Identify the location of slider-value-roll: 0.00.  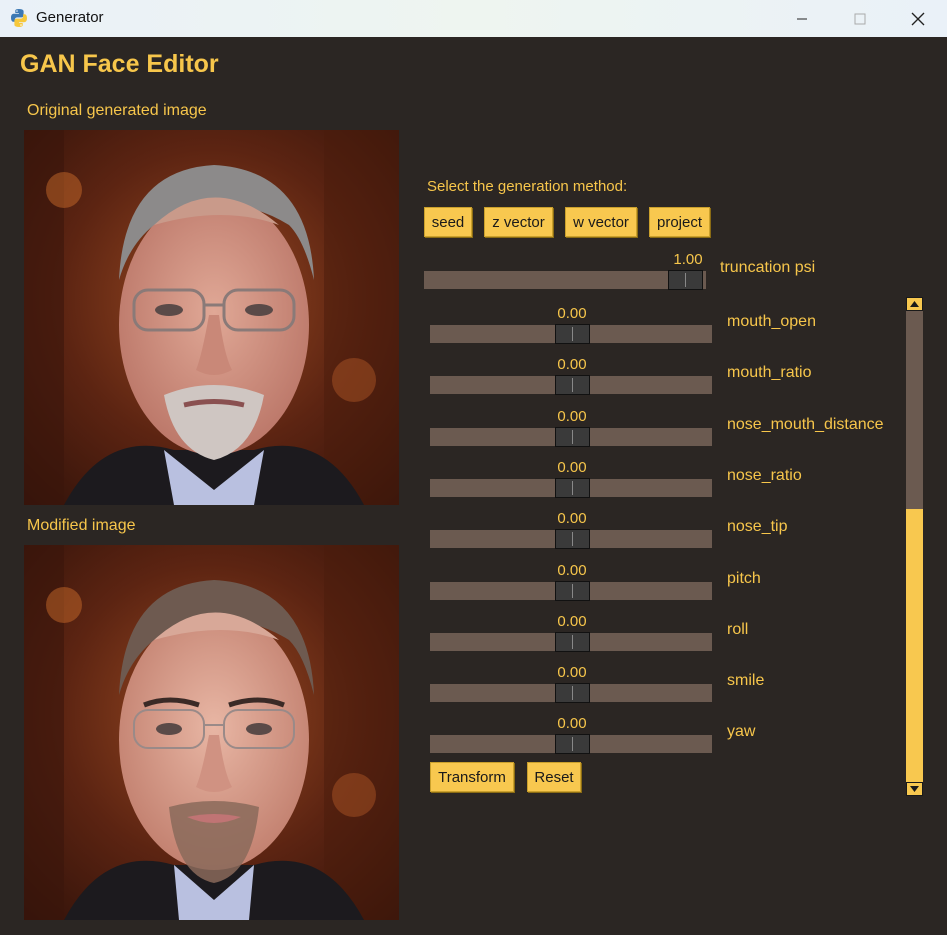
(572, 621).